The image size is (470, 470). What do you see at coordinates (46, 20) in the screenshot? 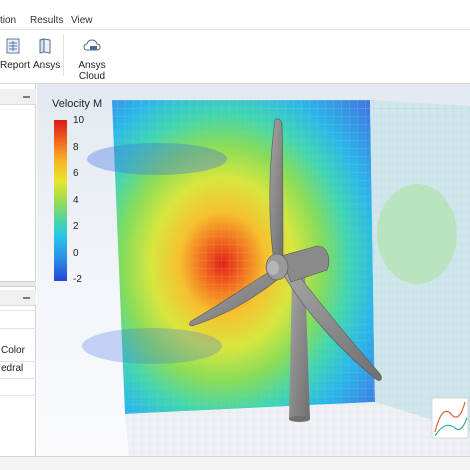
I see `menu-results: Results` at bounding box center [46, 20].